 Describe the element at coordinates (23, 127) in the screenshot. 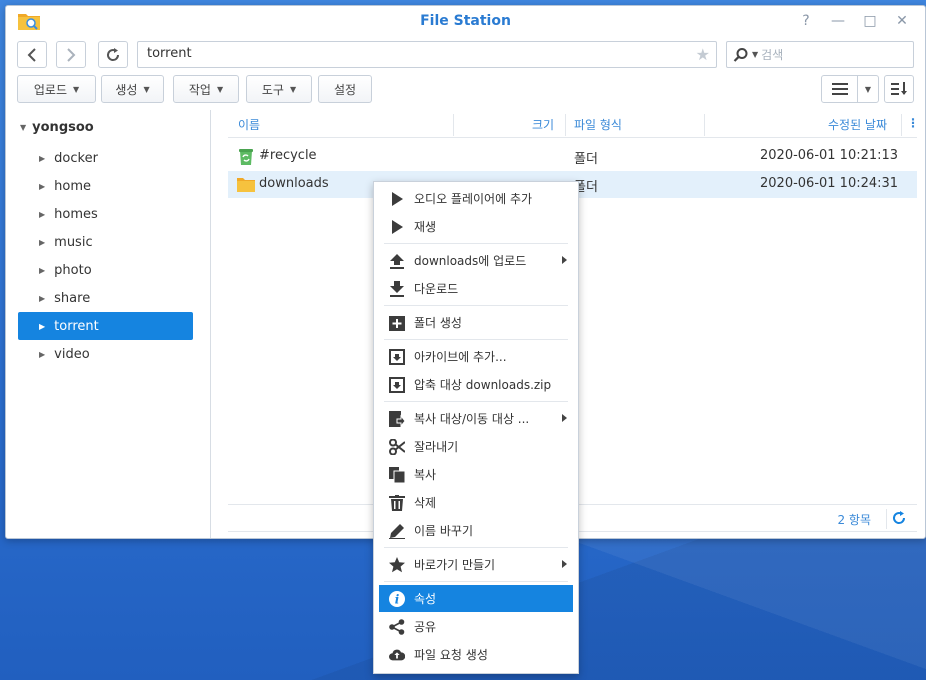

I see `expanded-triangle-icon: ▼` at that location.